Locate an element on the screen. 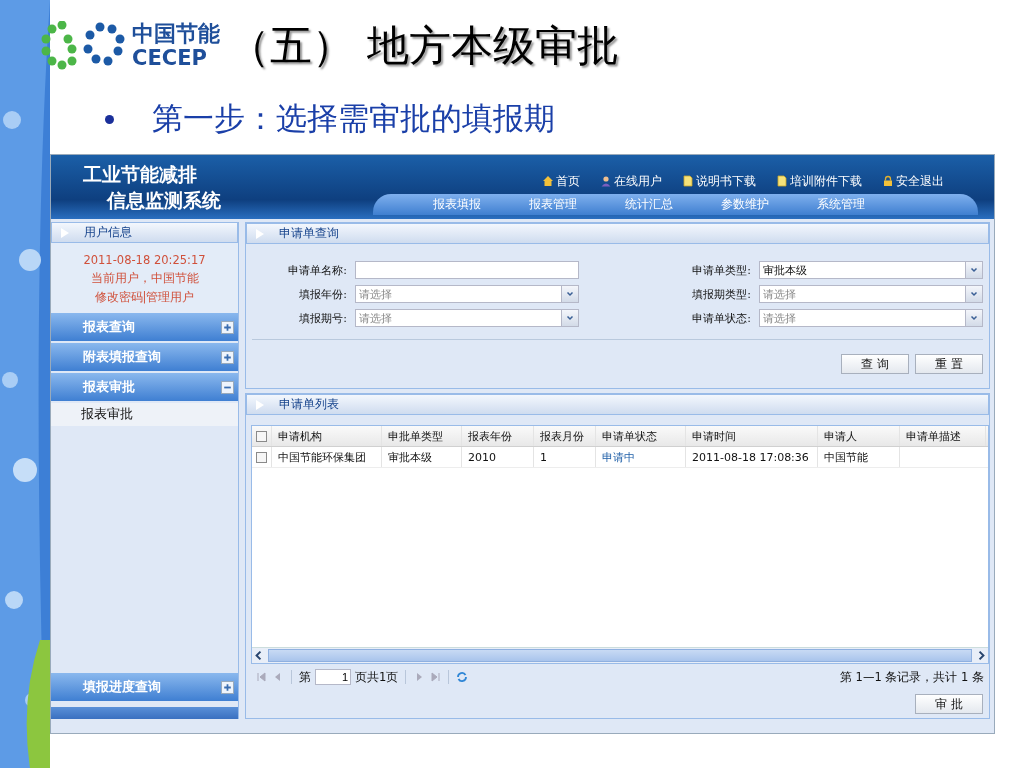  column-header: 报表月份 is located at coordinates (565, 436).